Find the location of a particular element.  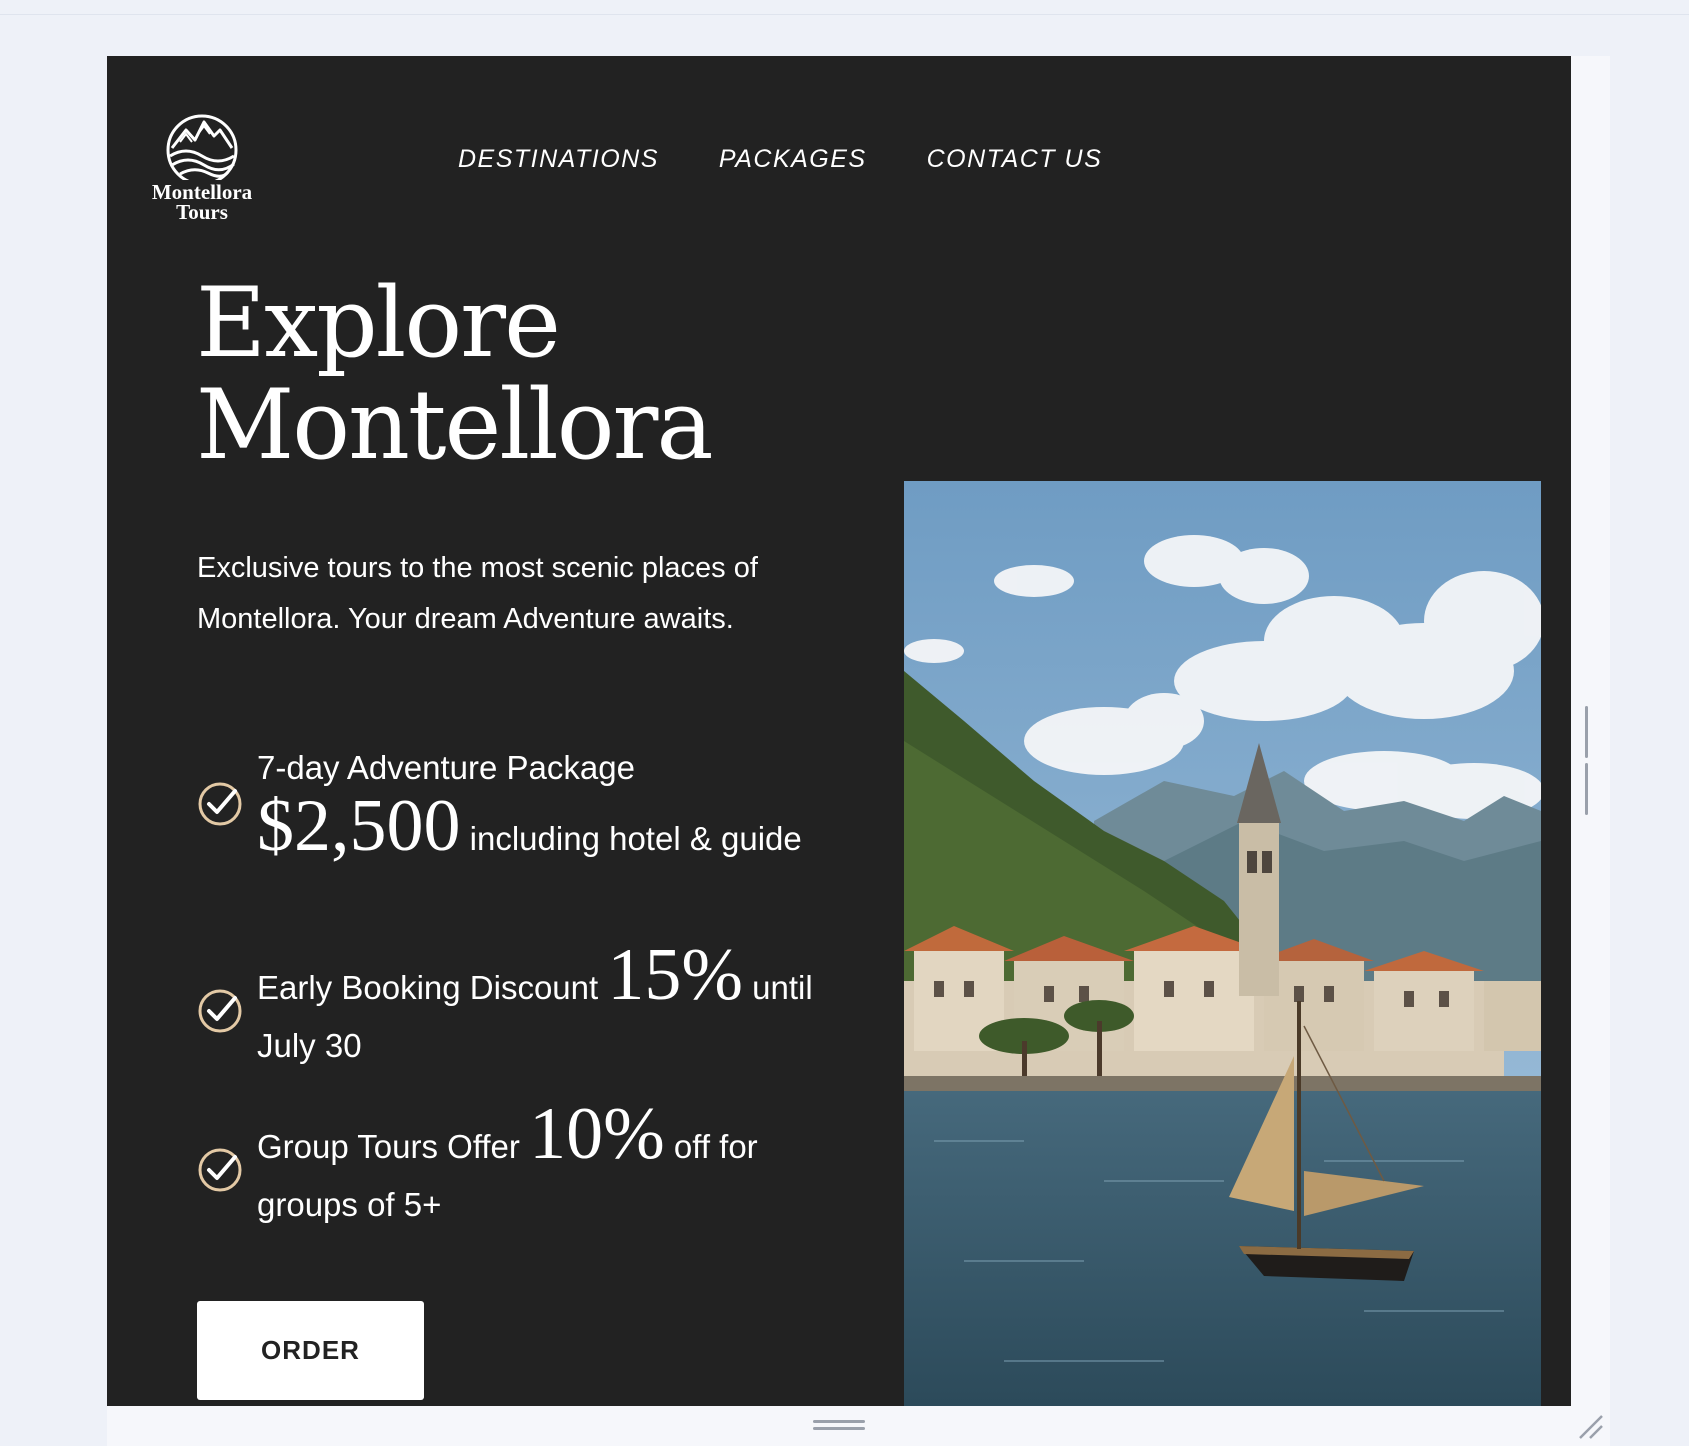

feature-pre: 7-day Adventure Package is located at coordinates (446, 767).